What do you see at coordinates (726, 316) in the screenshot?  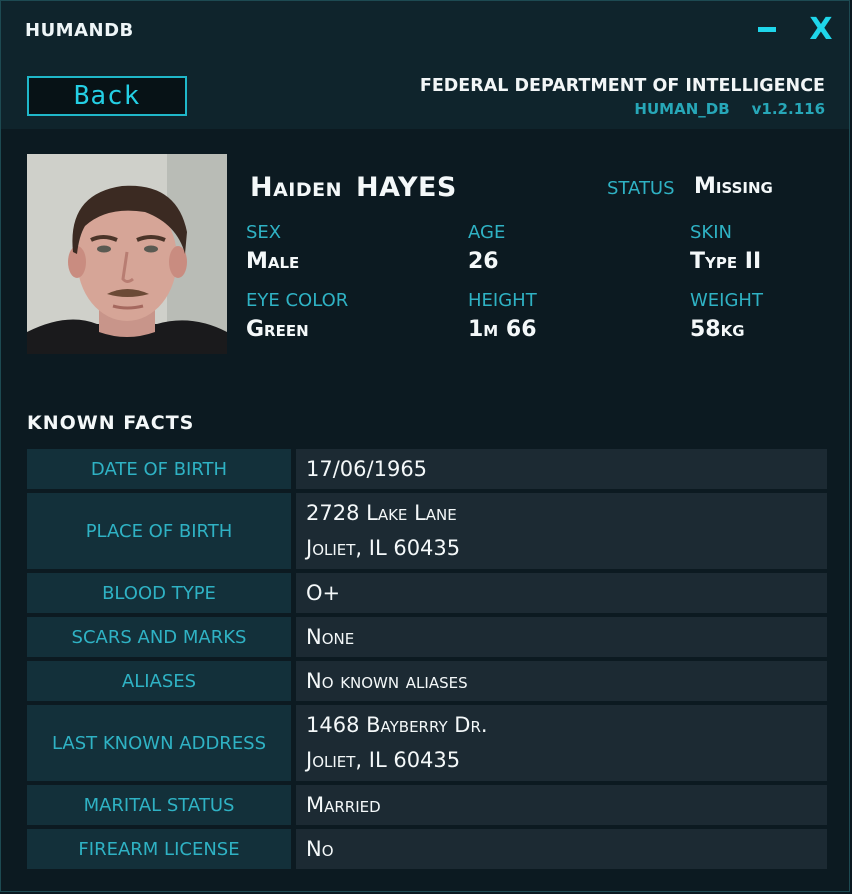 I see `attr-weight: WEIGHT 58kg` at bounding box center [726, 316].